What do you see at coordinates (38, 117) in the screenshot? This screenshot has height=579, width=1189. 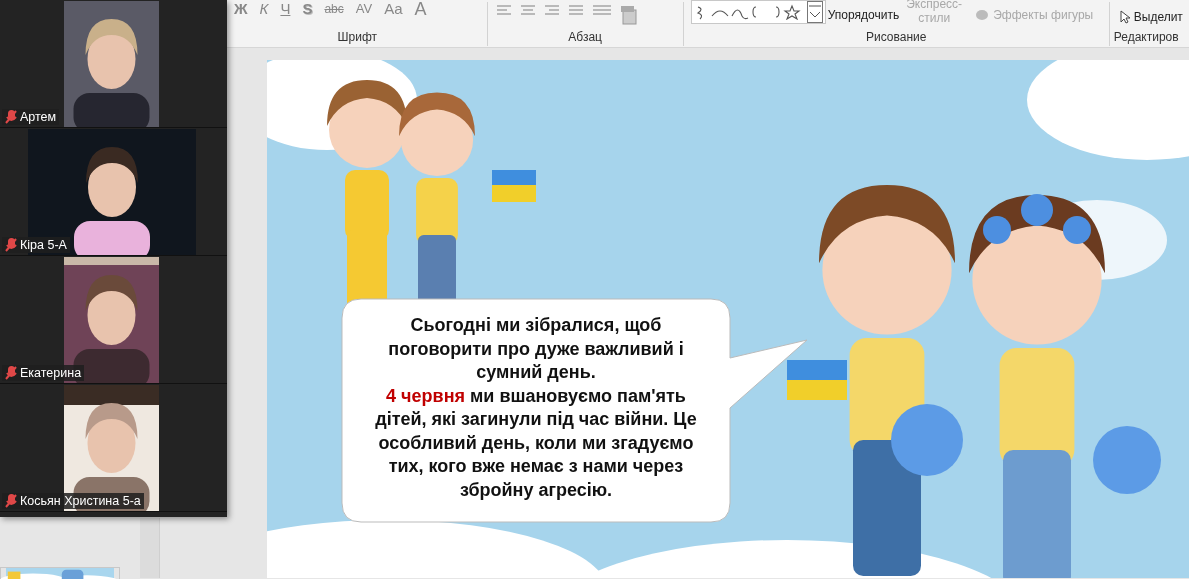 I see `participant-name: Артем` at bounding box center [38, 117].